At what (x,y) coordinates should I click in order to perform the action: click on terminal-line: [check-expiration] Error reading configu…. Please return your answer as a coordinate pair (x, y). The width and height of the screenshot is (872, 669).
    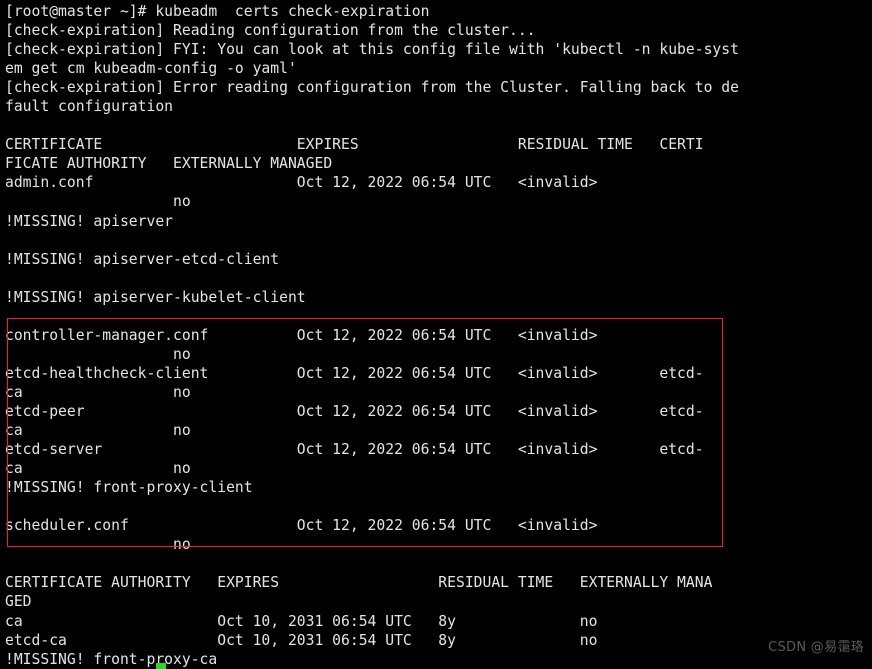
    Looking at the image, I should click on (372, 88).